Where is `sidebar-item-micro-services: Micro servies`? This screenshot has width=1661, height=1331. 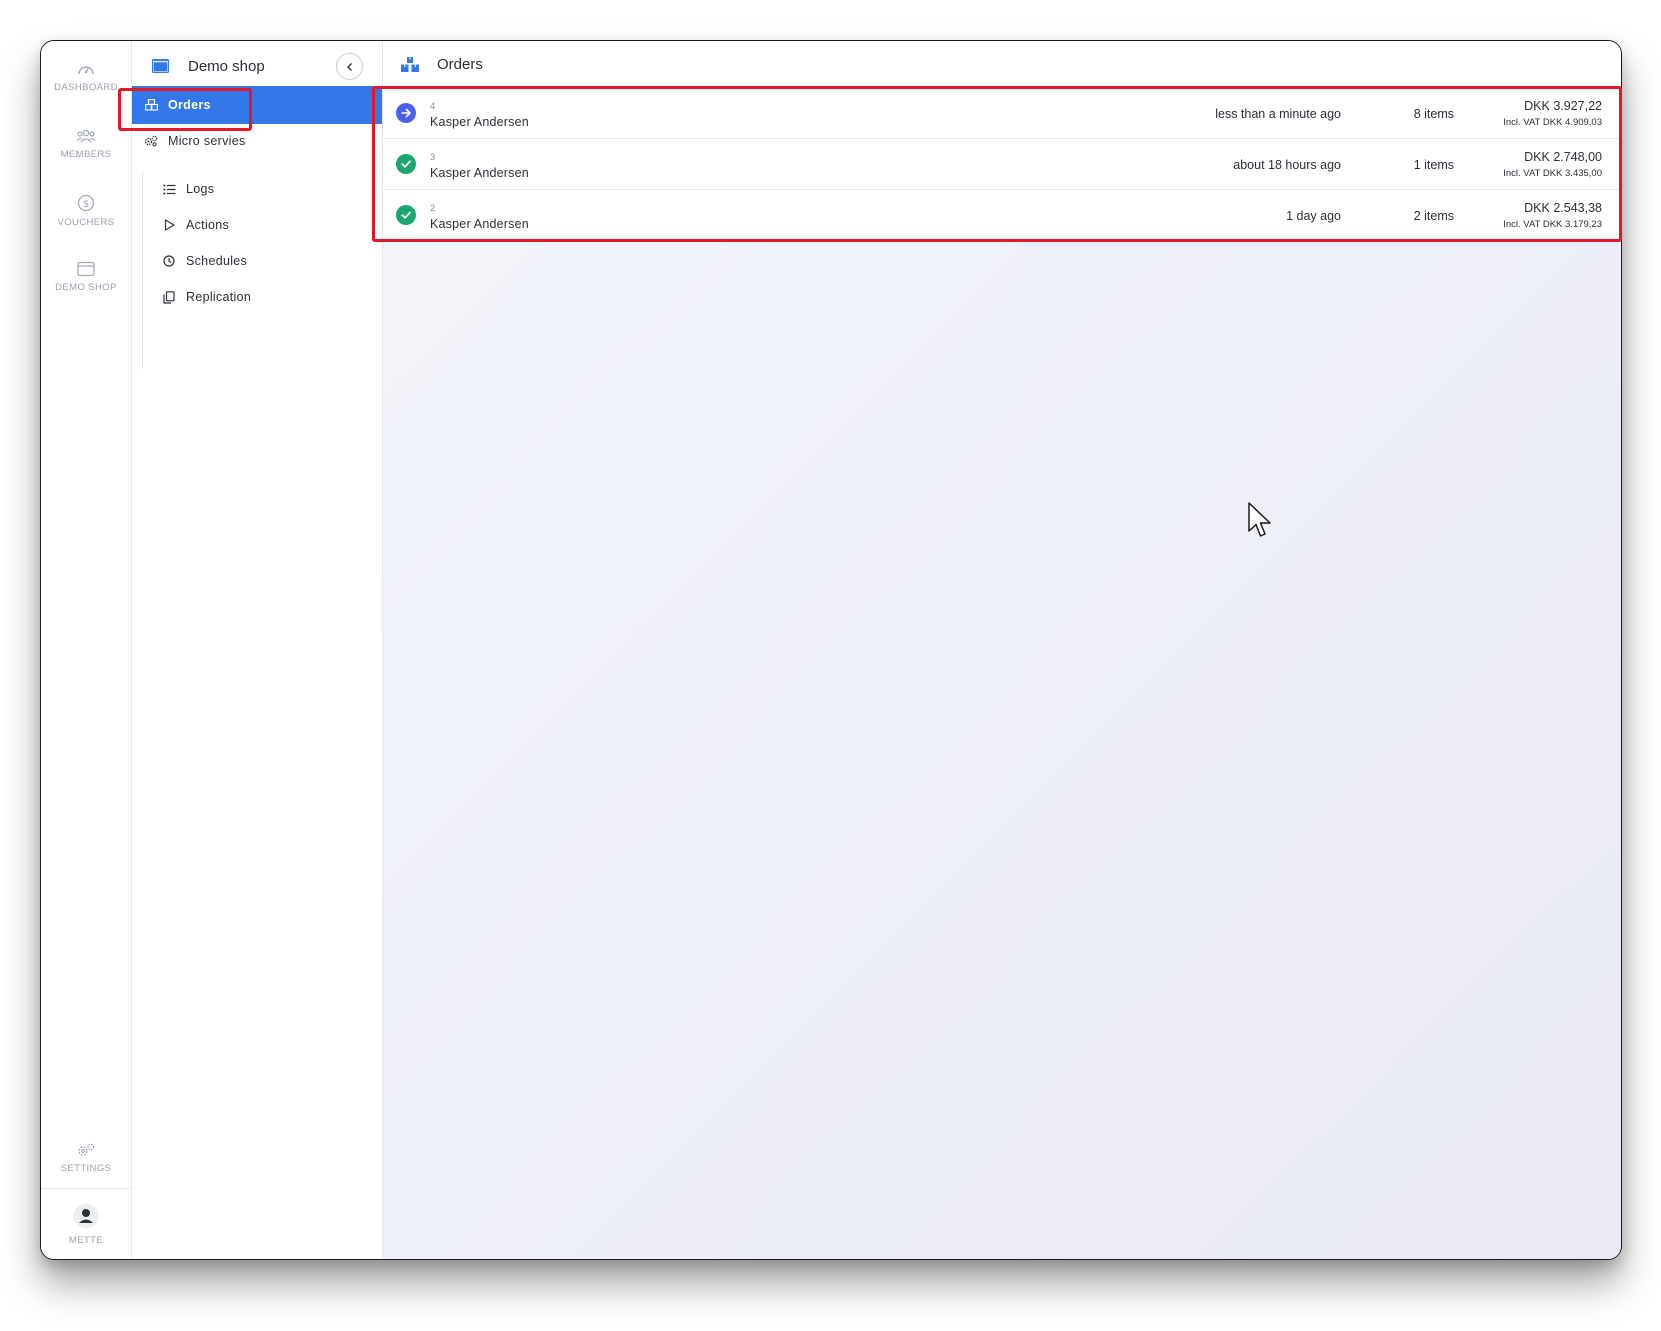 sidebar-item-micro-services: Micro servies is located at coordinates (257, 141).